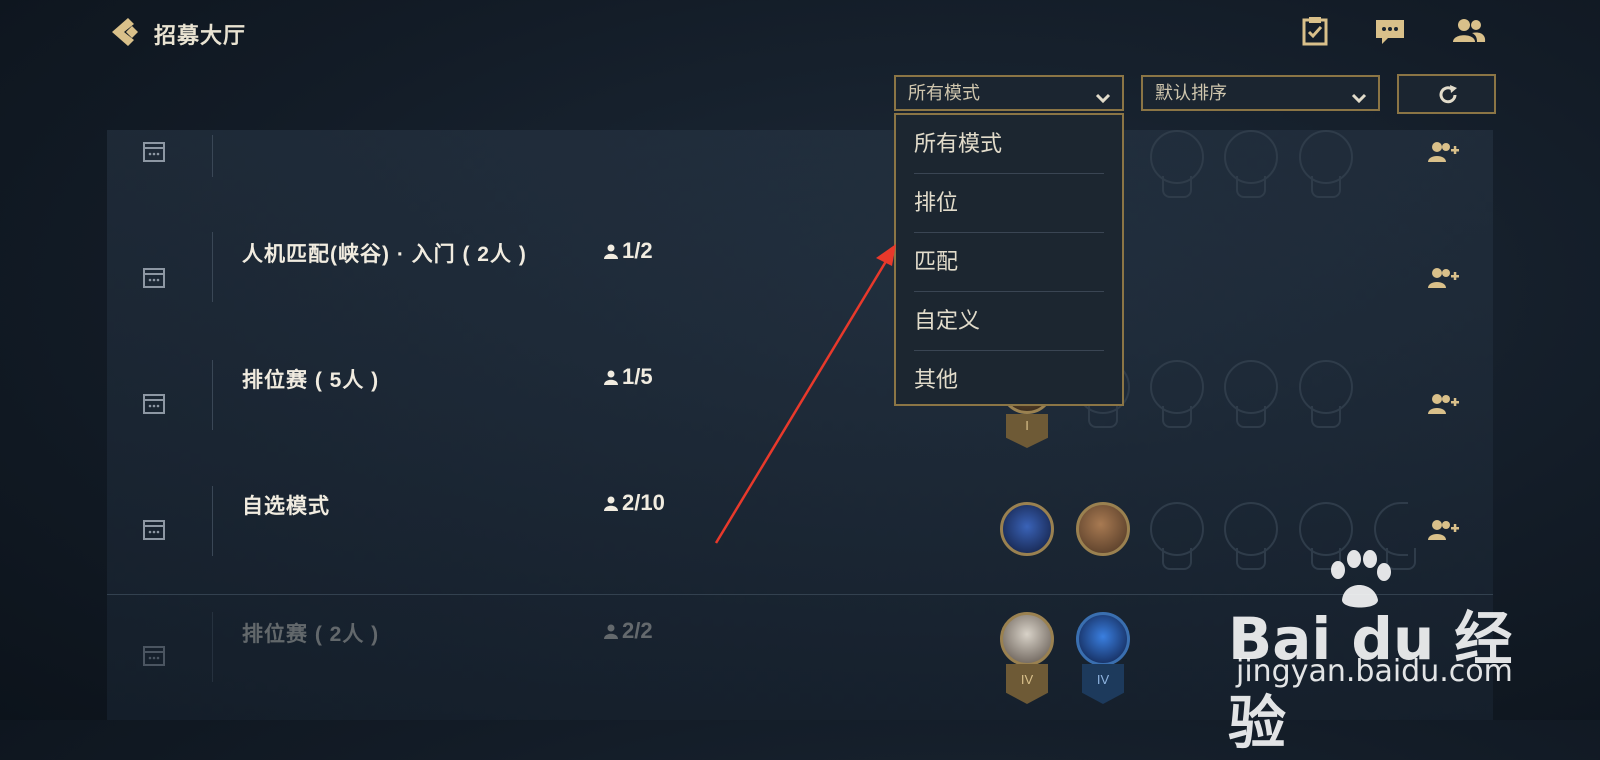 This screenshot has height=760, width=1600. I want to click on watermark: Bai du 经验 jingyan.baidu.com, so click(1378, 653).